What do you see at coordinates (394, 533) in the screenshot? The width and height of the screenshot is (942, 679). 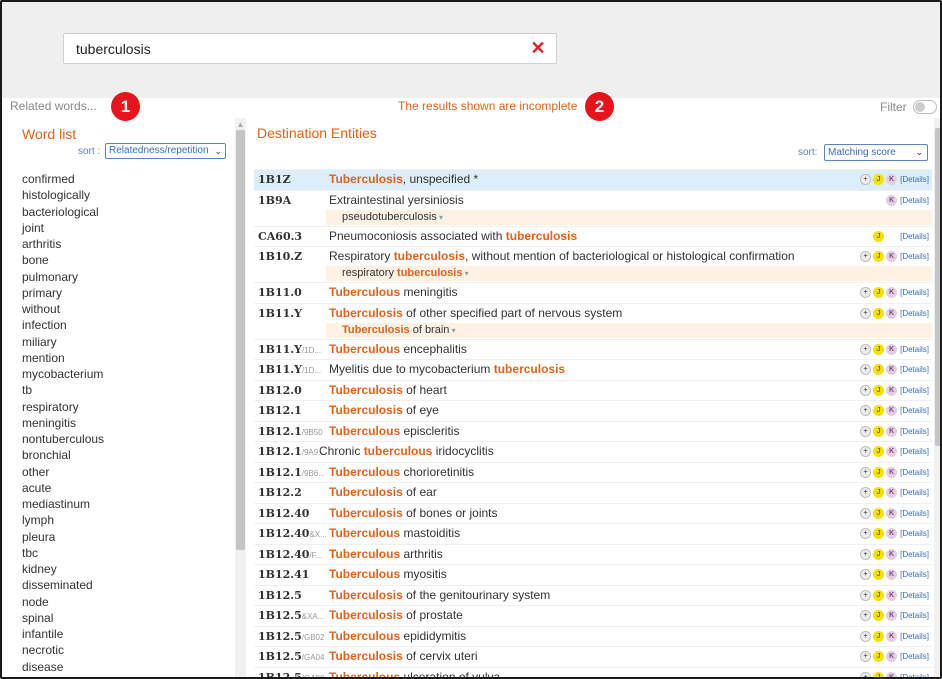 I see `entity-title: Tuberculous mastoiditis` at bounding box center [394, 533].